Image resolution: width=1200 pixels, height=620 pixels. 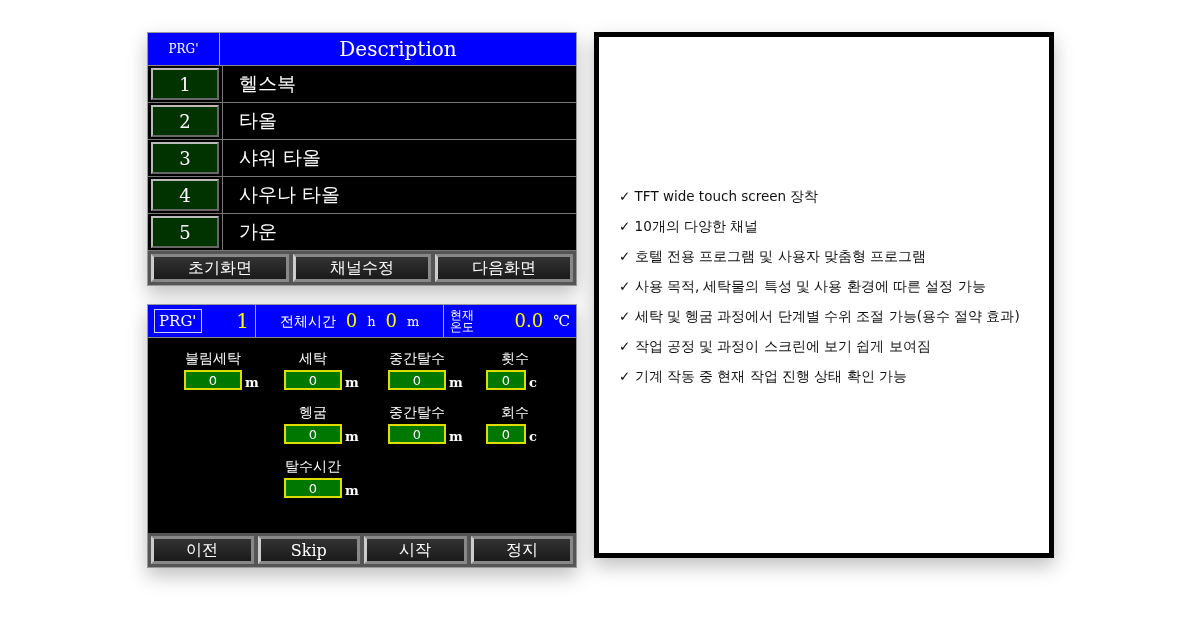 What do you see at coordinates (413, 321) in the screenshot?
I see `minutes-unit: m` at bounding box center [413, 321].